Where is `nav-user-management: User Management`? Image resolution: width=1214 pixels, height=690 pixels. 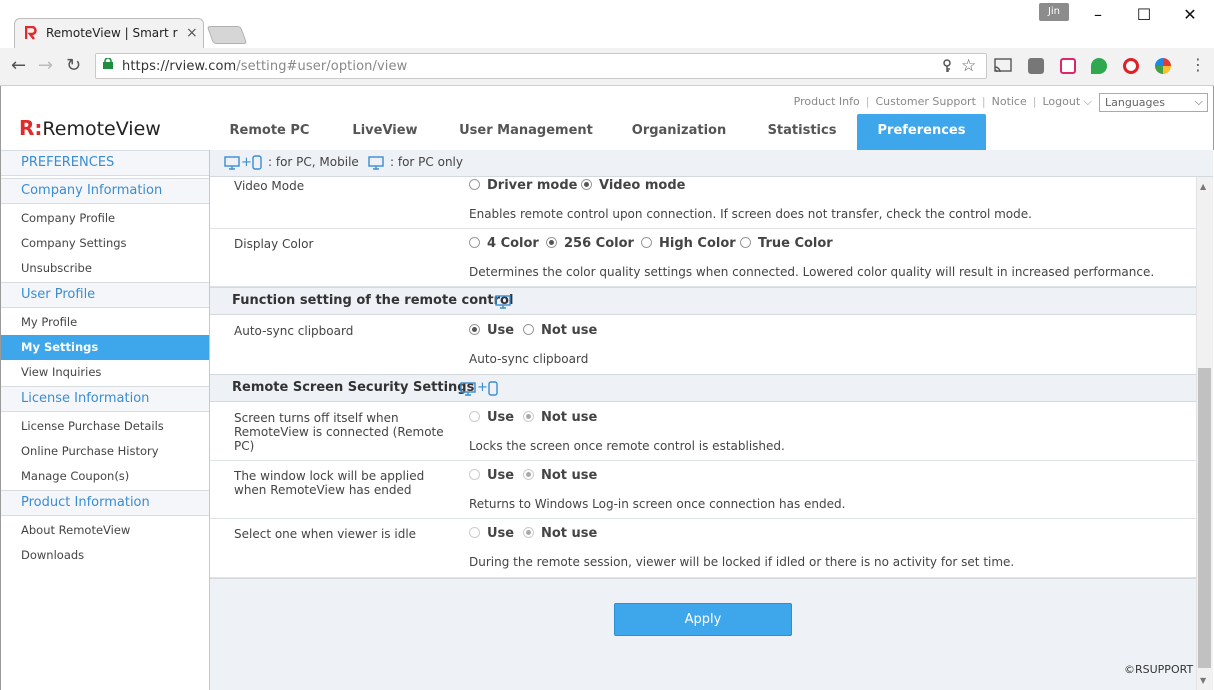
nav-user-management: User Management is located at coordinates (526, 132).